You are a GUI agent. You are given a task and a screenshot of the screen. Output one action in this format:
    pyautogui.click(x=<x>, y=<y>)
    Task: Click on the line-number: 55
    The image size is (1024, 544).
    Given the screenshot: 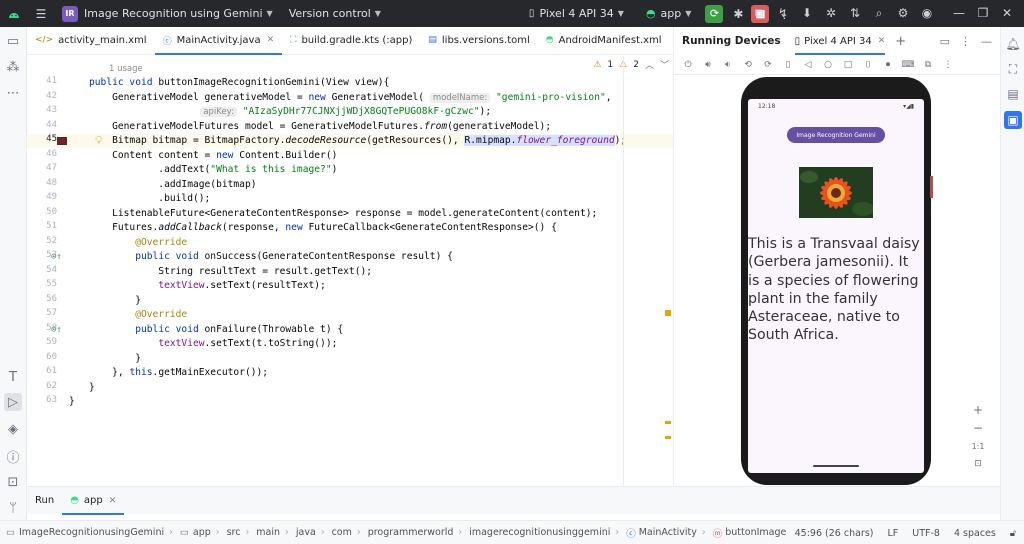 What is the action you would take?
    pyautogui.click(x=42, y=284)
    